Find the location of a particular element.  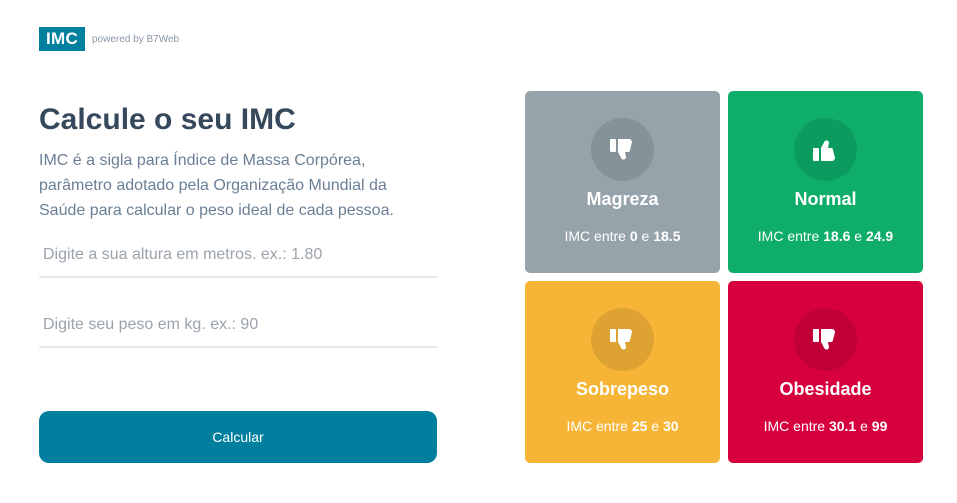

card-title: Normal is located at coordinates (825, 199).